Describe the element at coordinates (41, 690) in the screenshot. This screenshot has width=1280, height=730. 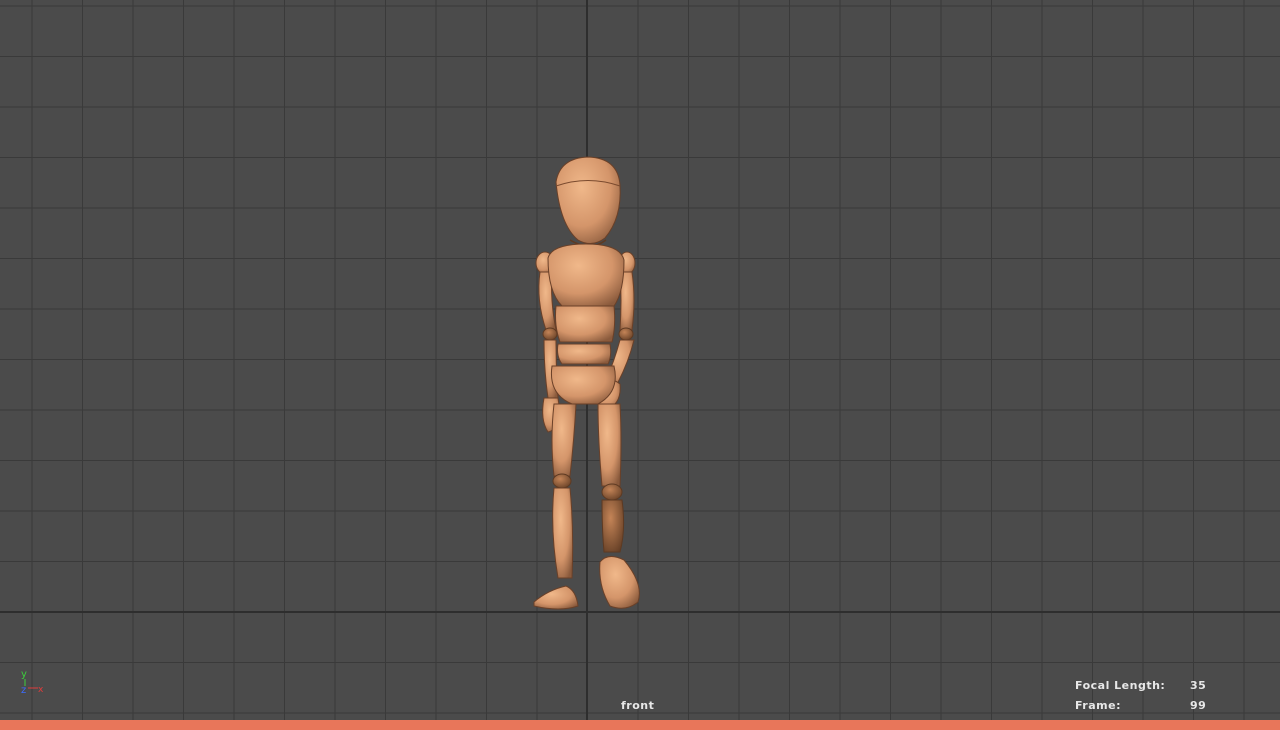
I see `axis-x-label: x` at that location.